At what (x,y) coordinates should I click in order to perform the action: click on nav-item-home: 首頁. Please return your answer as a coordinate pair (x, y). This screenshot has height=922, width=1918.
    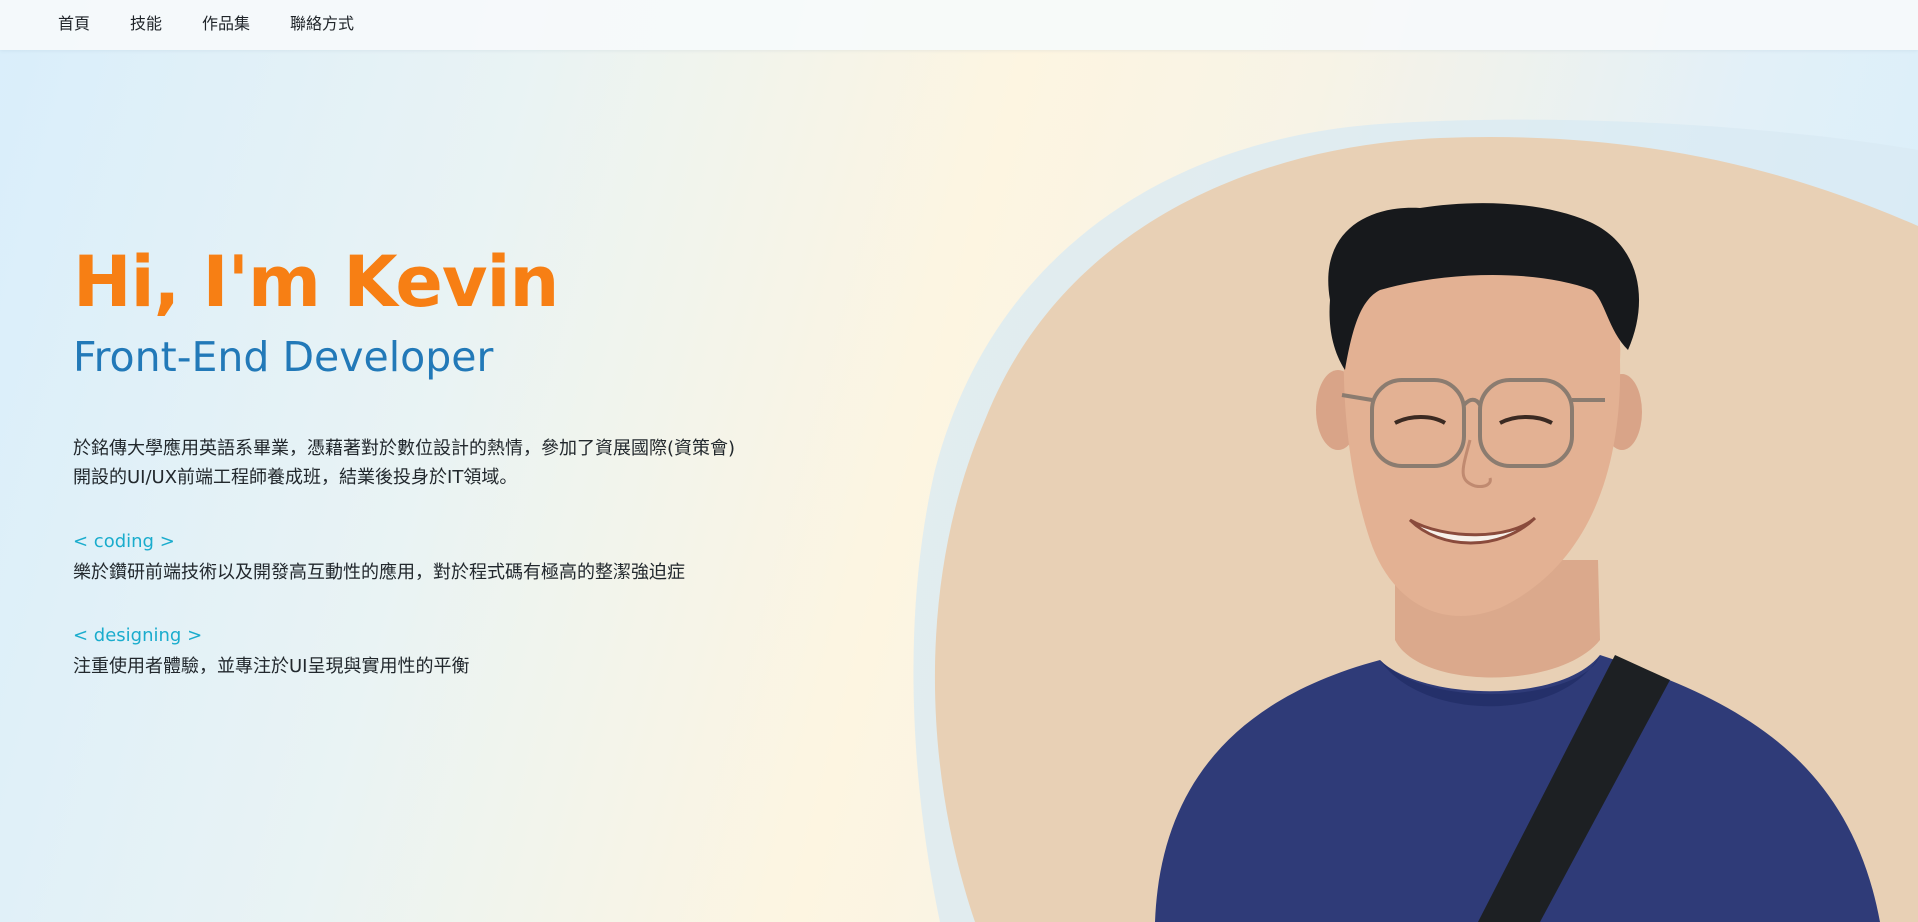
    Looking at the image, I should click on (74, 22).